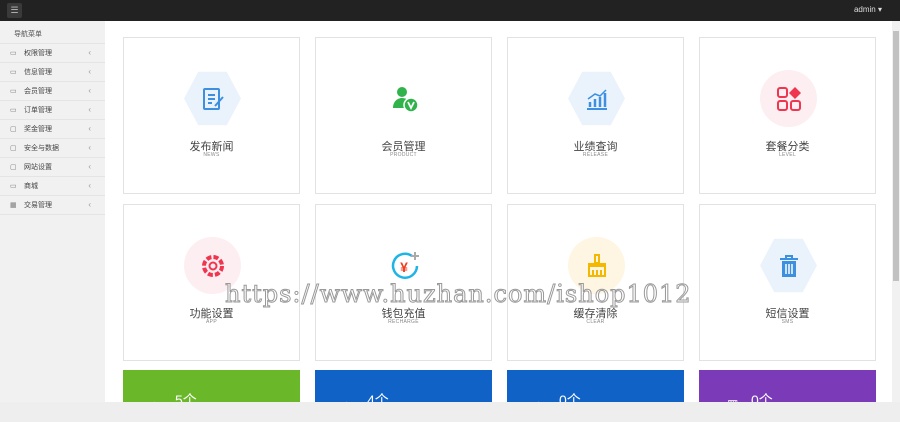  What do you see at coordinates (378, 397) in the screenshot?
I see `stat-value: 4个` at bounding box center [378, 397].